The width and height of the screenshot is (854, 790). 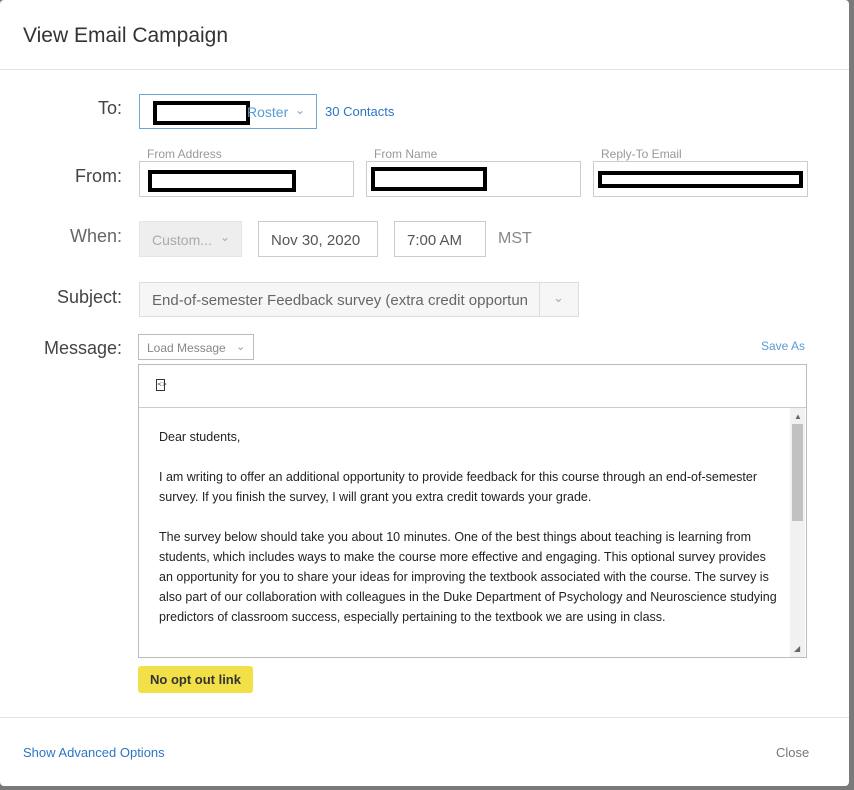 What do you see at coordinates (435, 240) in the screenshot?
I see `time-value: 7:00 AM` at bounding box center [435, 240].